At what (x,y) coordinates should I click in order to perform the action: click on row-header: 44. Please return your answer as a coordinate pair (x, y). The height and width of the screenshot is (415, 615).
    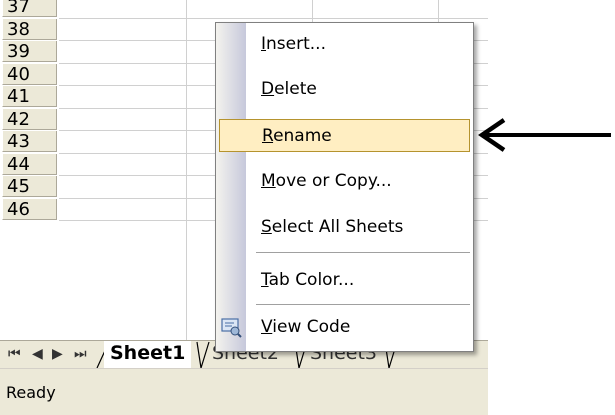
    Looking at the image, I should click on (29, 164).